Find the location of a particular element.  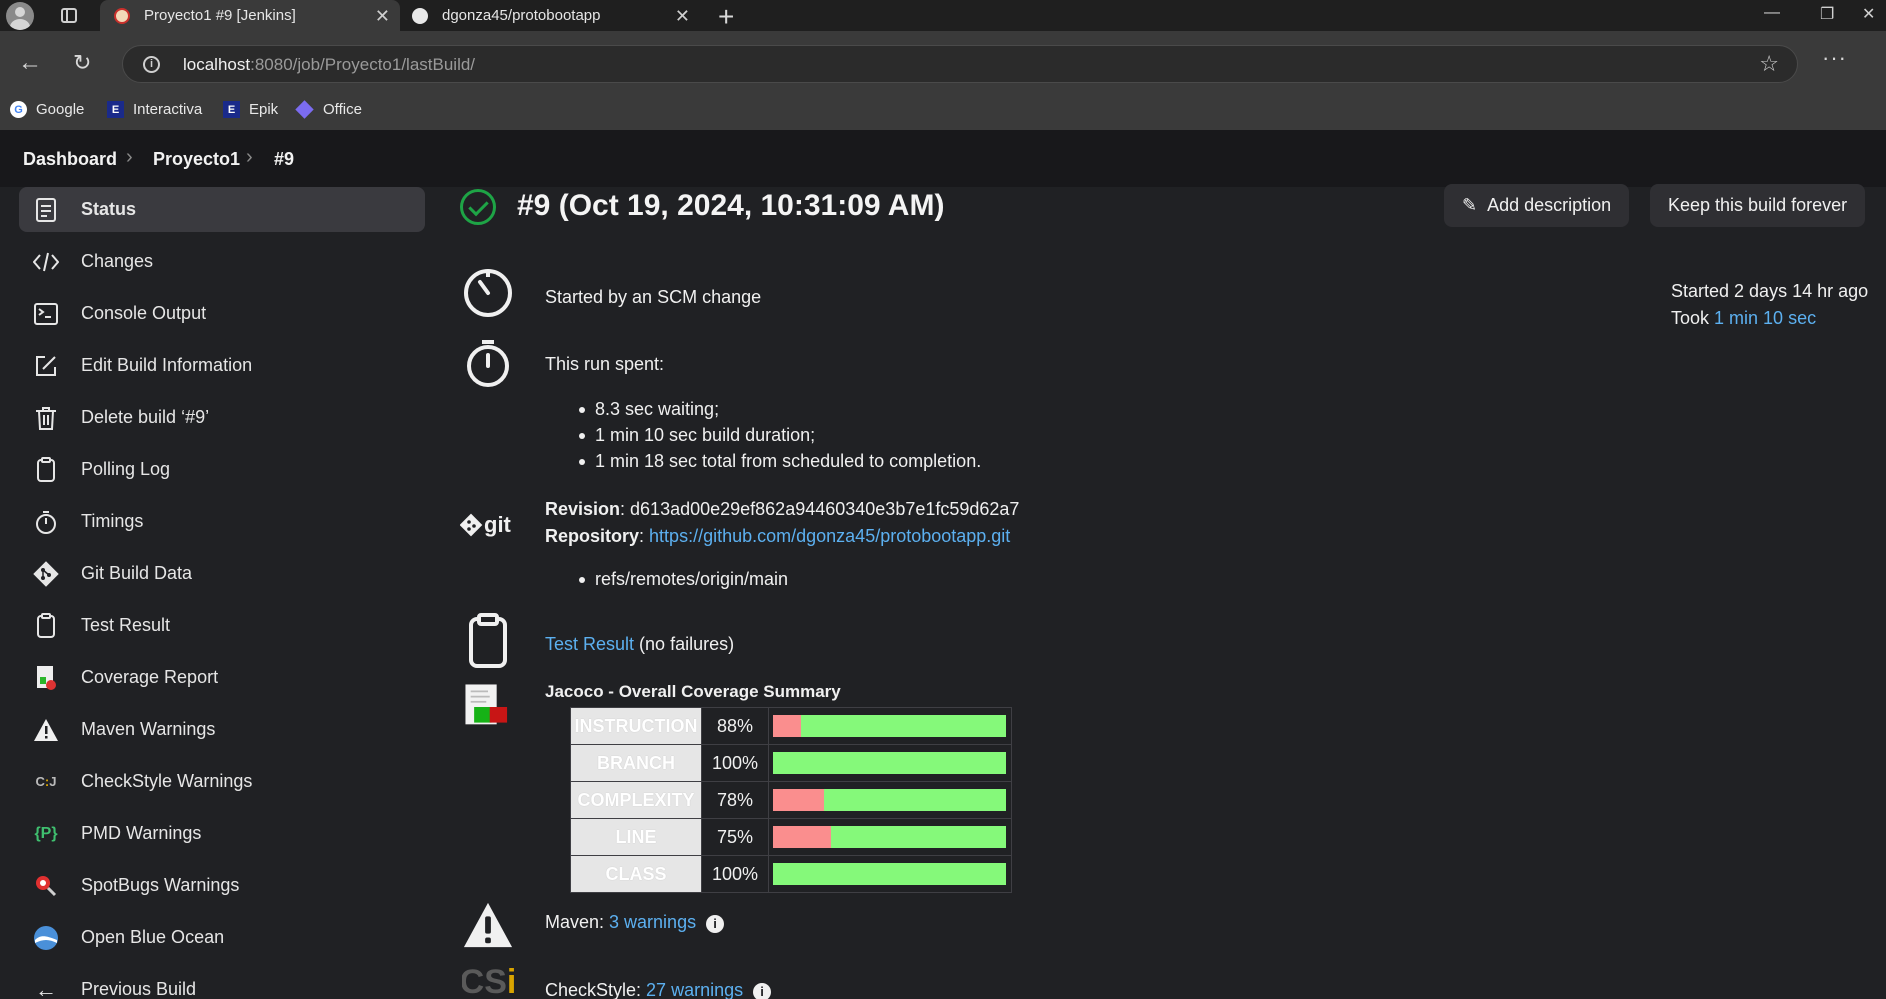

maven-warnings-link: 3 warnings is located at coordinates (652, 922).